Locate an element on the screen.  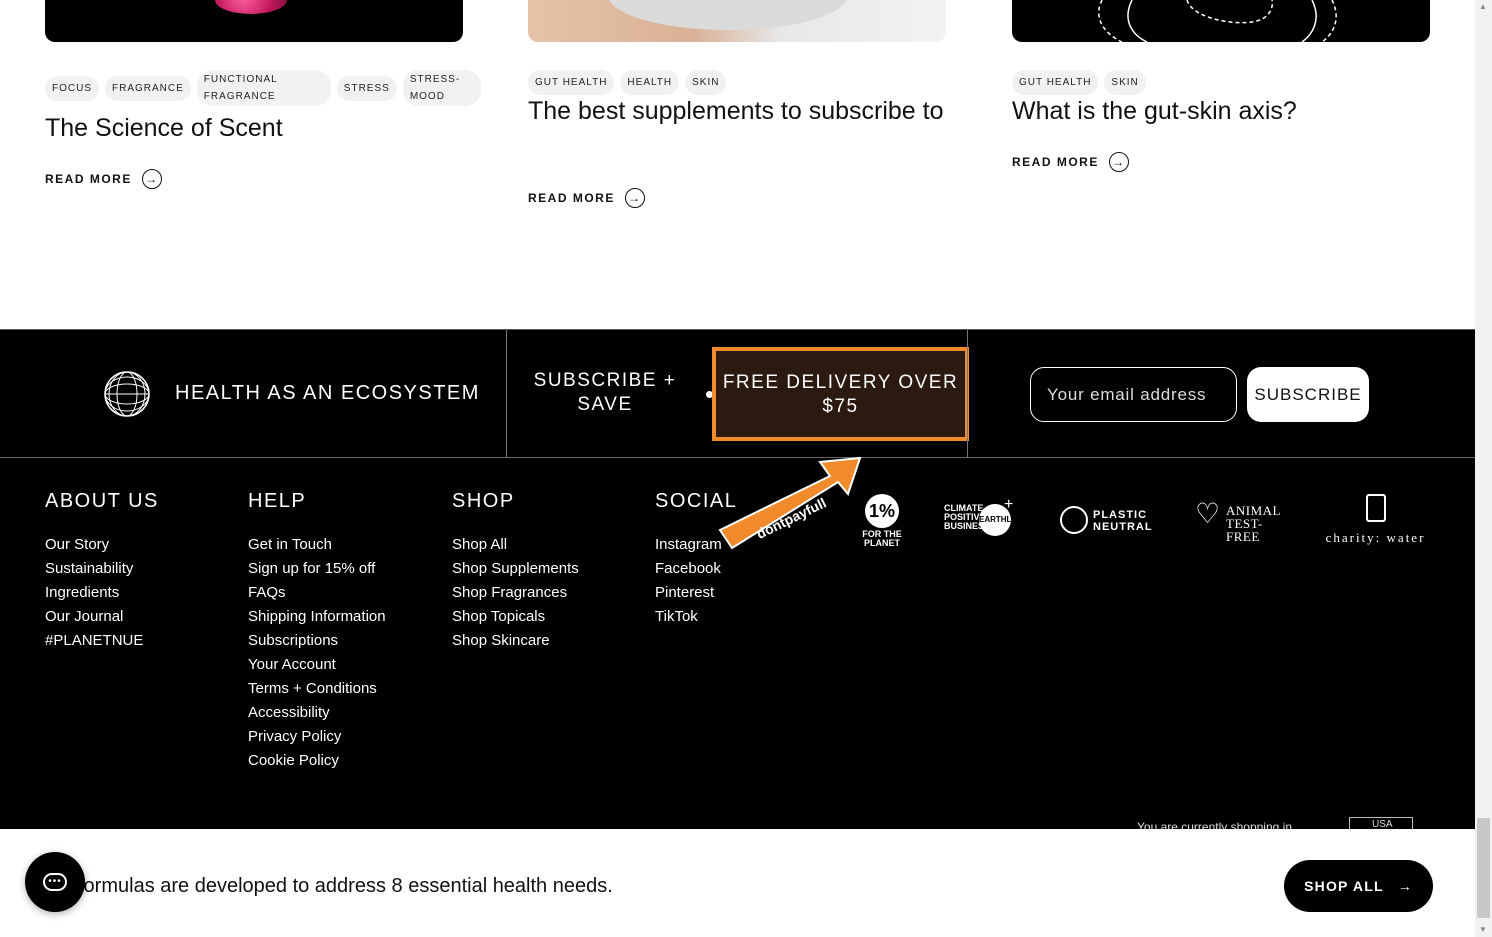
tag-list: GUT HEALTH HEALTH SKIN is located at coordinates (627, 82).